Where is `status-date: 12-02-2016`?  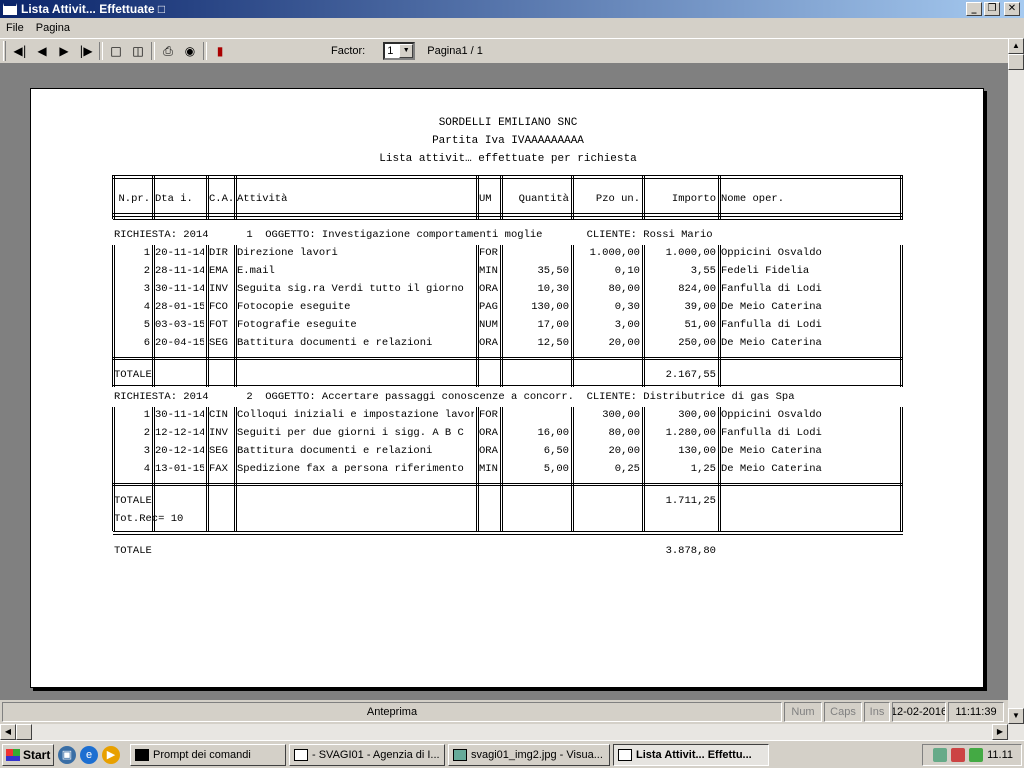
status-date: 12-02-2016 is located at coordinates (919, 712).